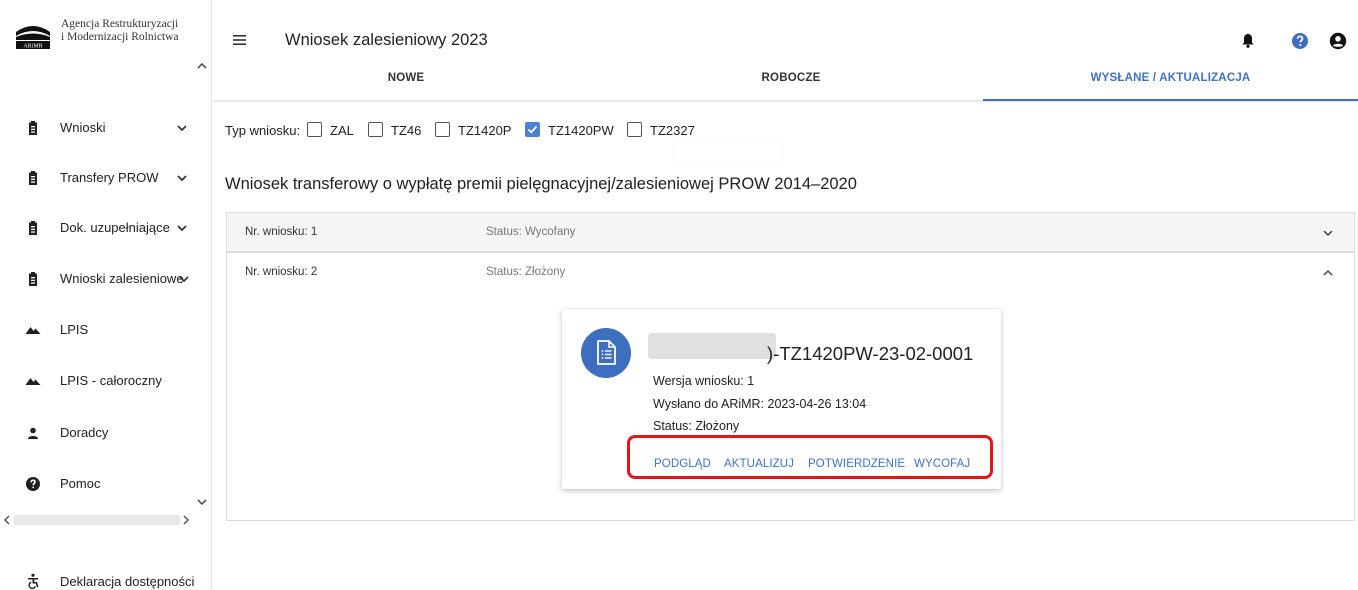  I want to click on tab-label: NOWE, so click(406, 78).